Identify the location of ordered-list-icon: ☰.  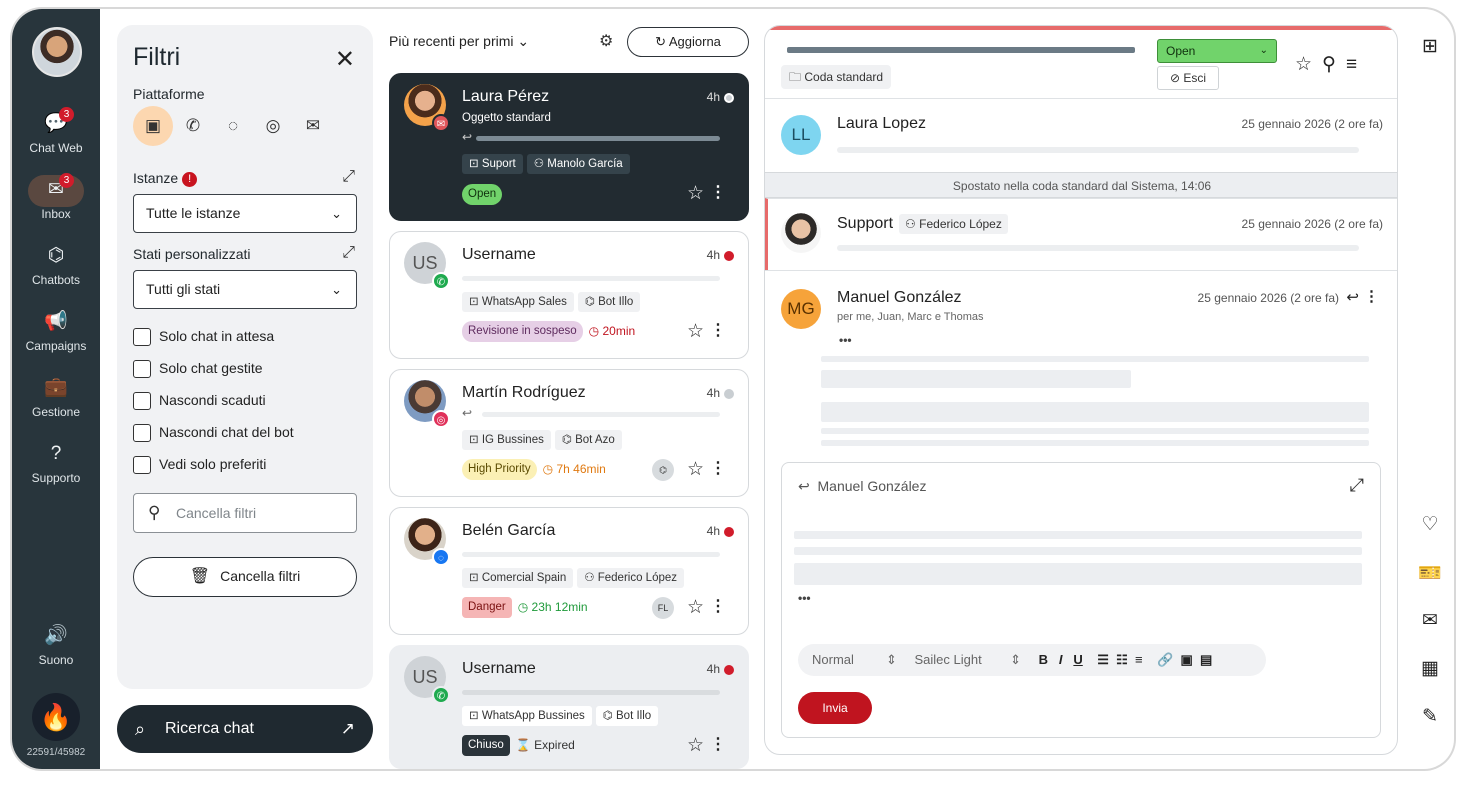
(1103, 659).